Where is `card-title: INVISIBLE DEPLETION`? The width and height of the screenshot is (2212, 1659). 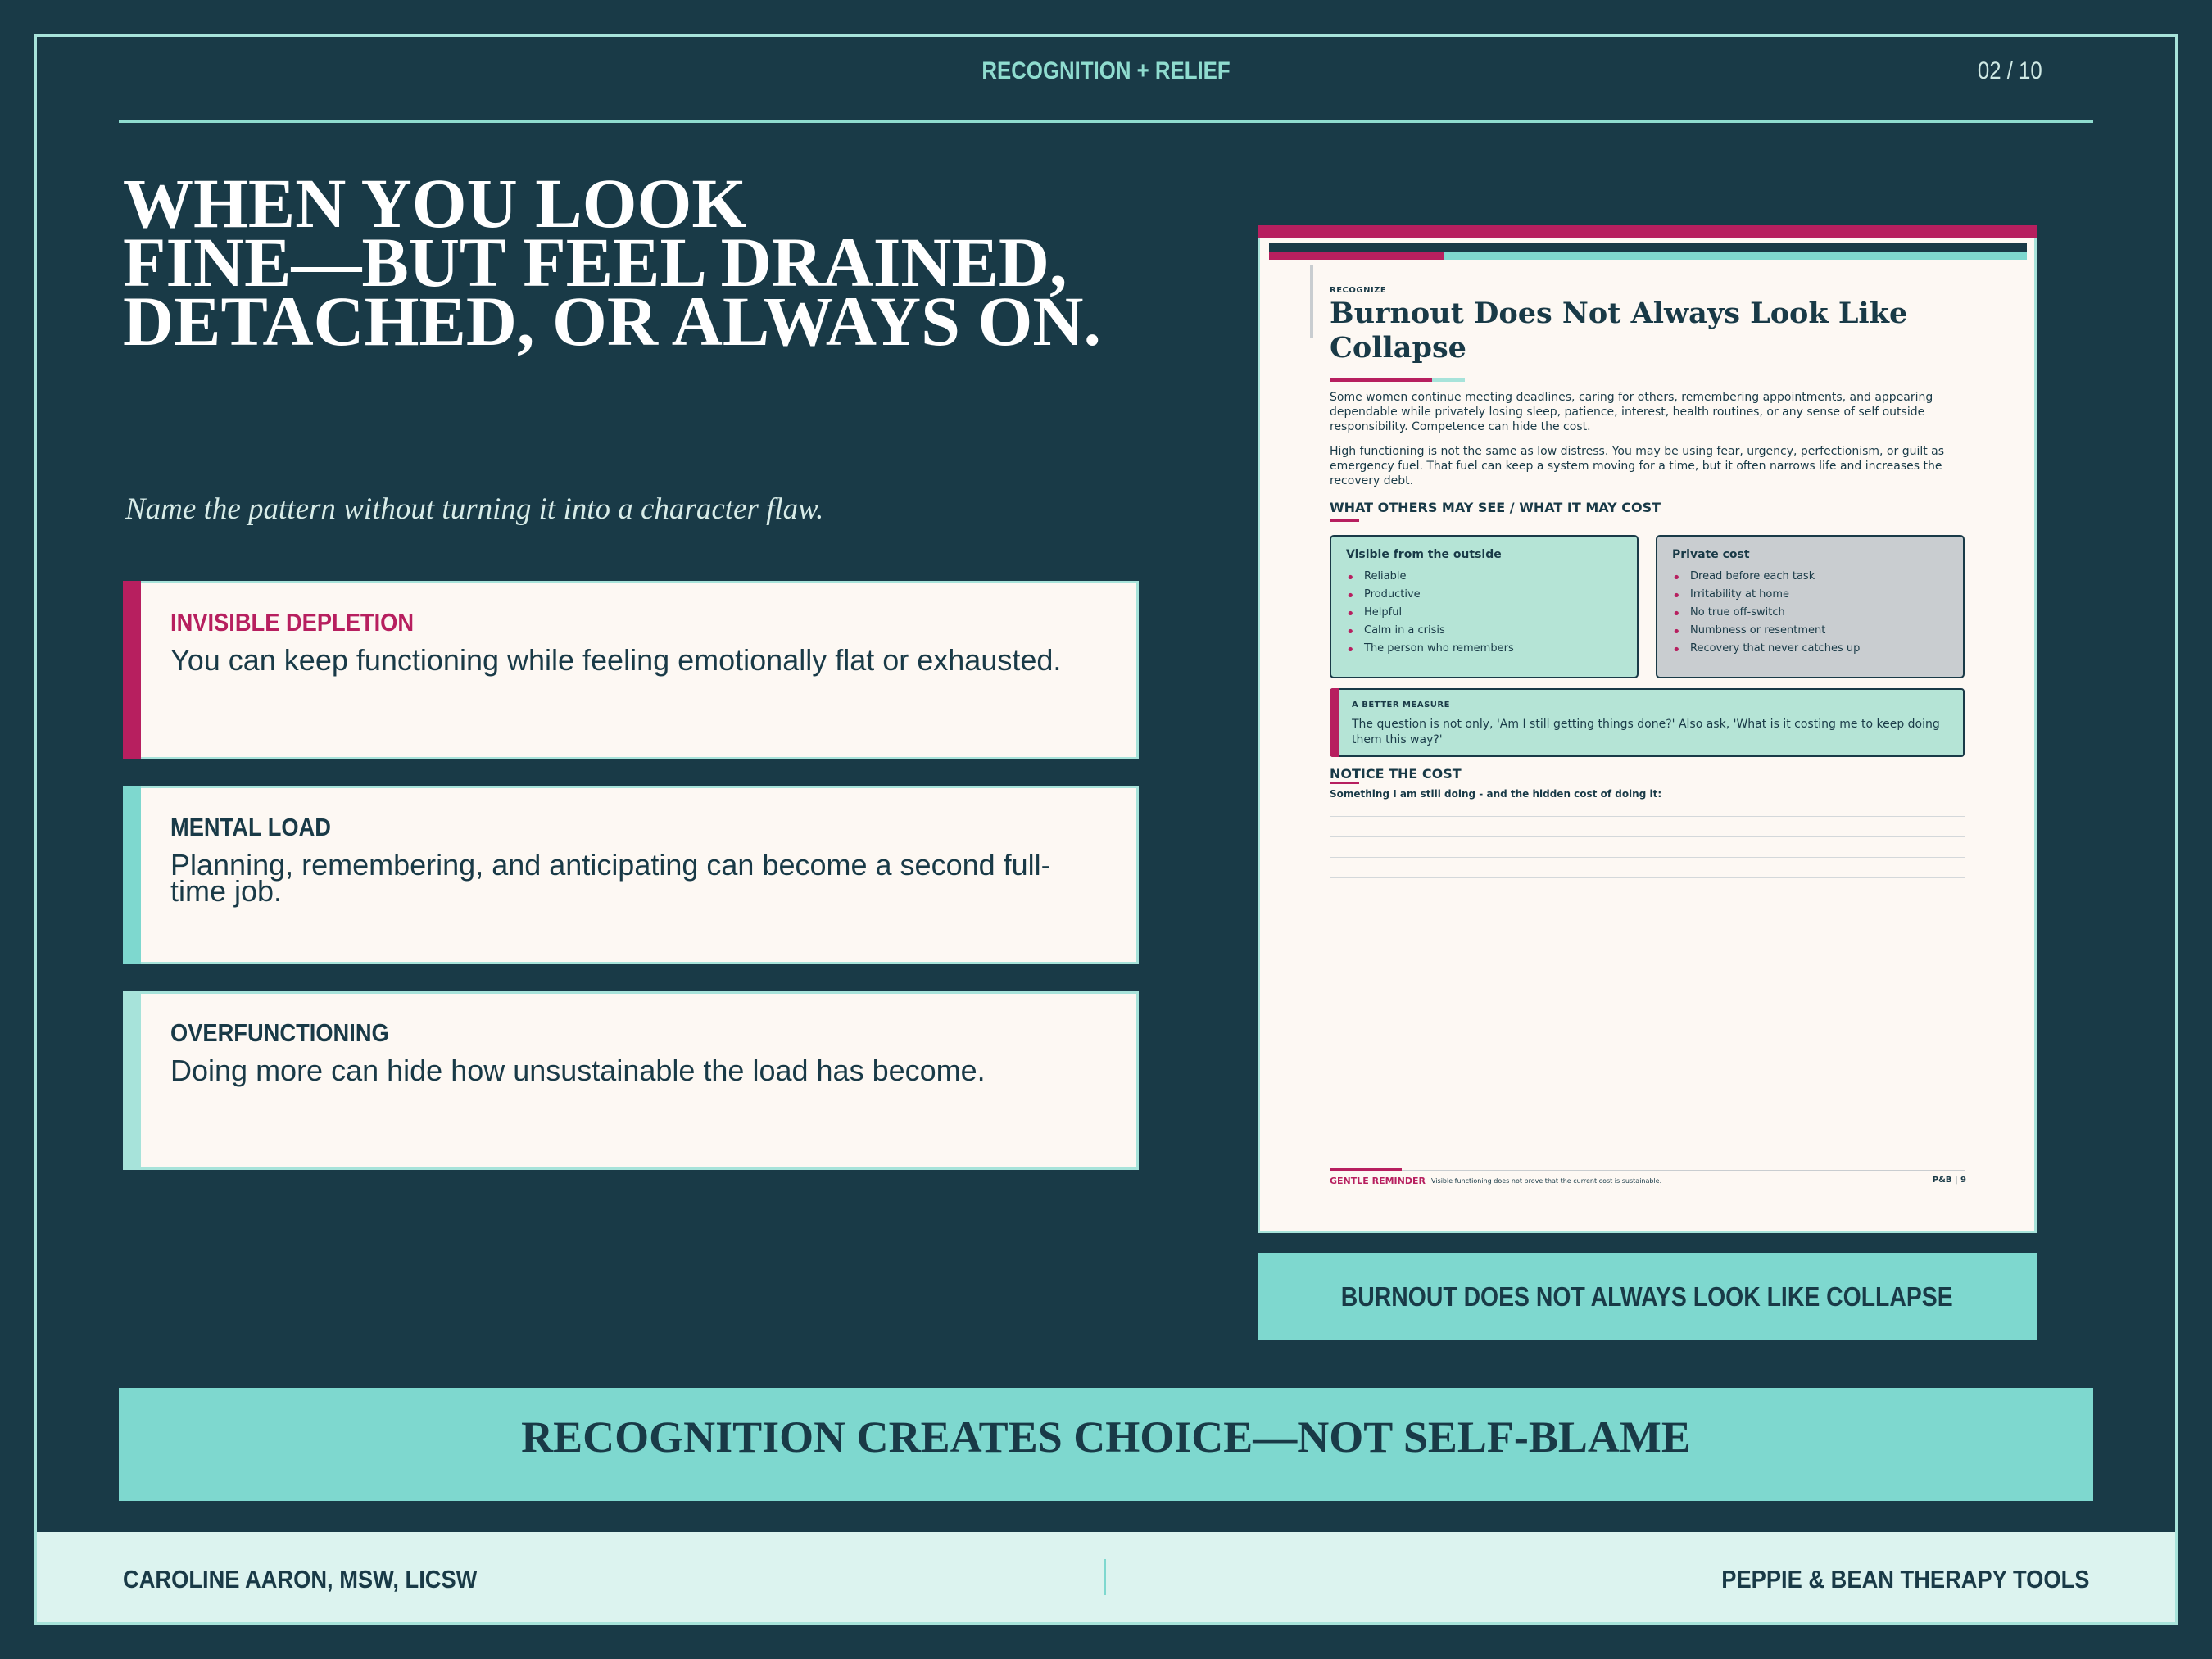 card-title: INVISIBLE DEPLETION is located at coordinates (292, 622).